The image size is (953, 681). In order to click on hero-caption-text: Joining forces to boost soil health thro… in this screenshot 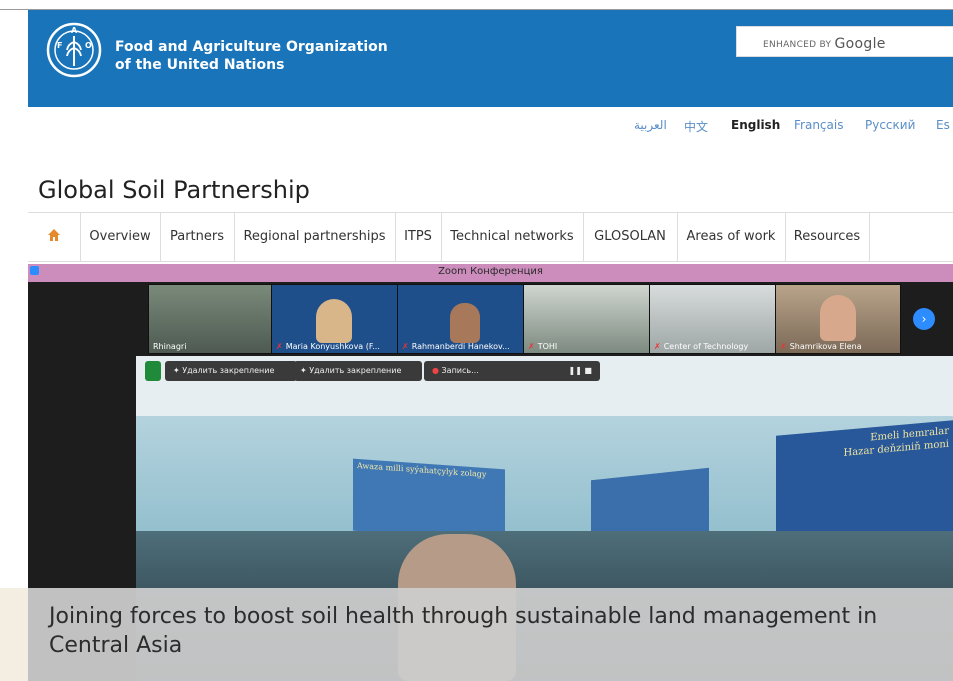, I will do `click(489, 631)`.